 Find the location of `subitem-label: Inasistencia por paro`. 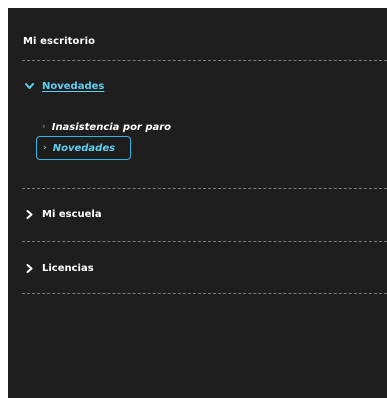

subitem-label: Inasistencia por paro is located at coordinates (111, 127).